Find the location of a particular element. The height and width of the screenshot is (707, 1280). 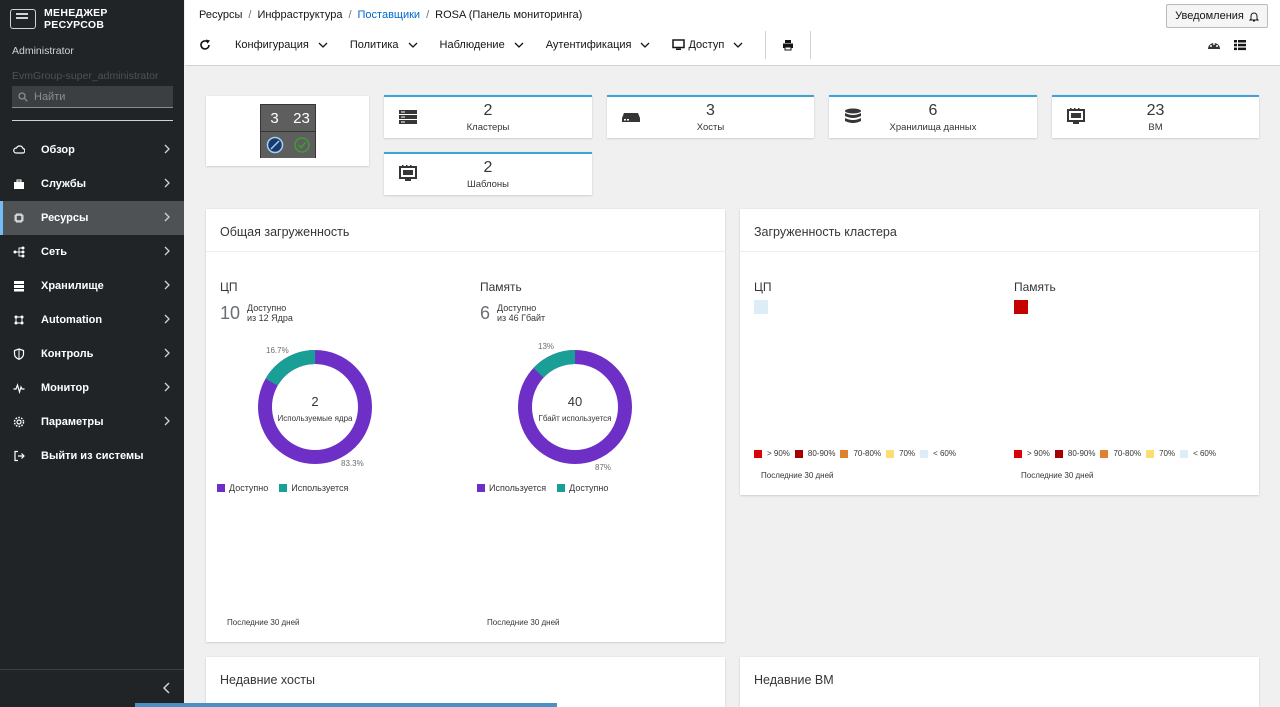

sidebar-item-1: Обзор is located at coordinates (92, 150).